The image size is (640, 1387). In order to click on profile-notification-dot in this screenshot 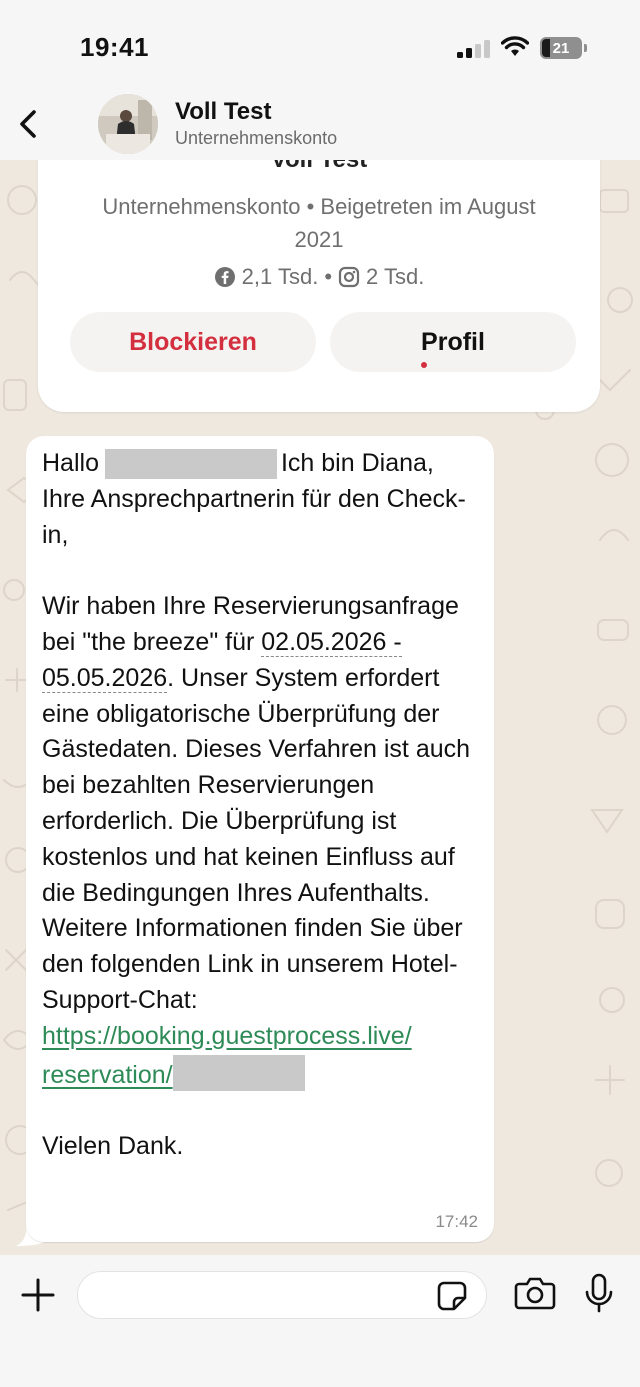, I will do `click(424, 365)`.